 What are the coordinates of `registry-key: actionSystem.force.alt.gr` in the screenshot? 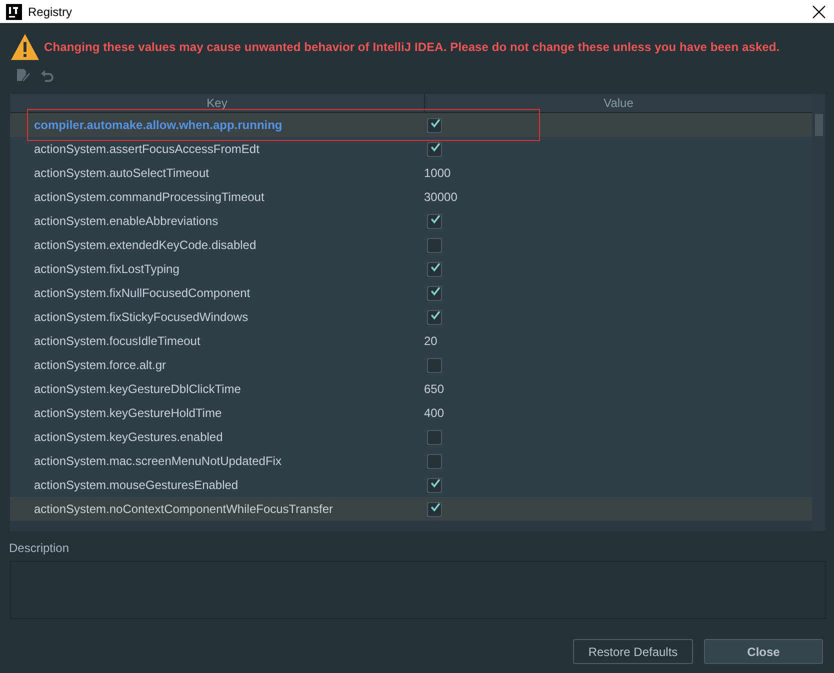 It's located at (217, 365).